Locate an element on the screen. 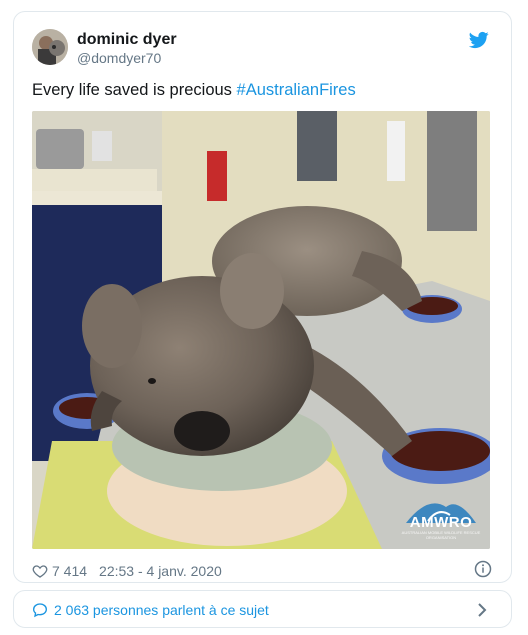 This screenshot has height=635, width=528. tweet-body: Every life saved is precious is located at coordinates (134, 90).